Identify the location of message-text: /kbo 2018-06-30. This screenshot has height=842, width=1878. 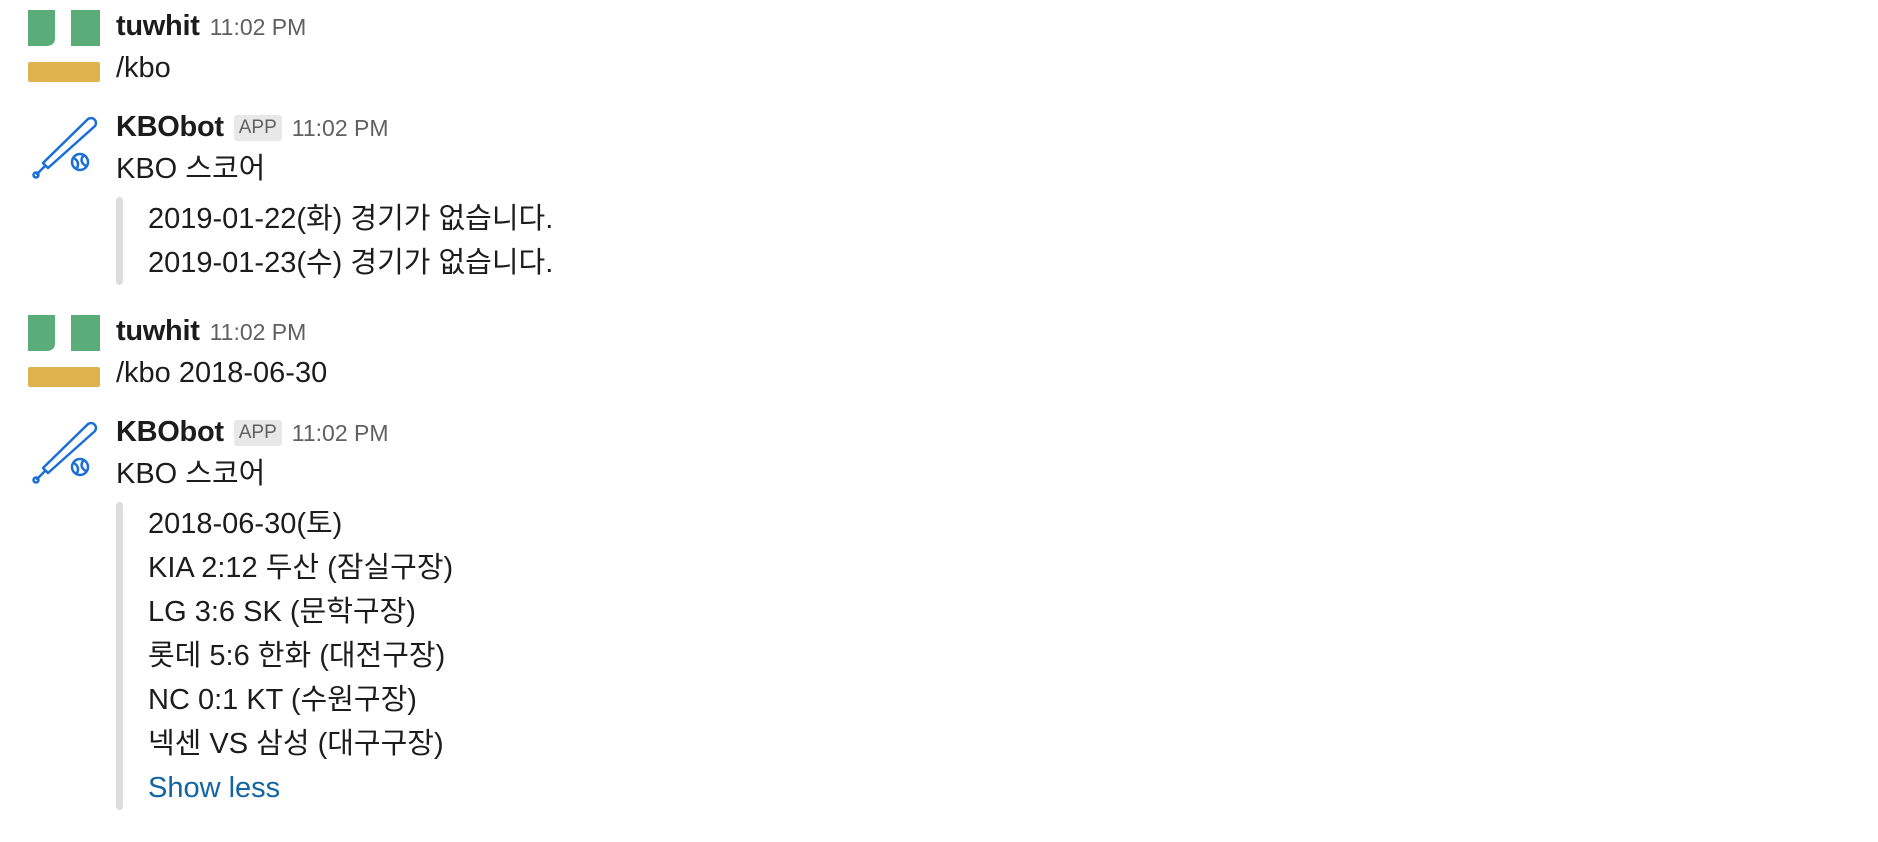
(222, 373).